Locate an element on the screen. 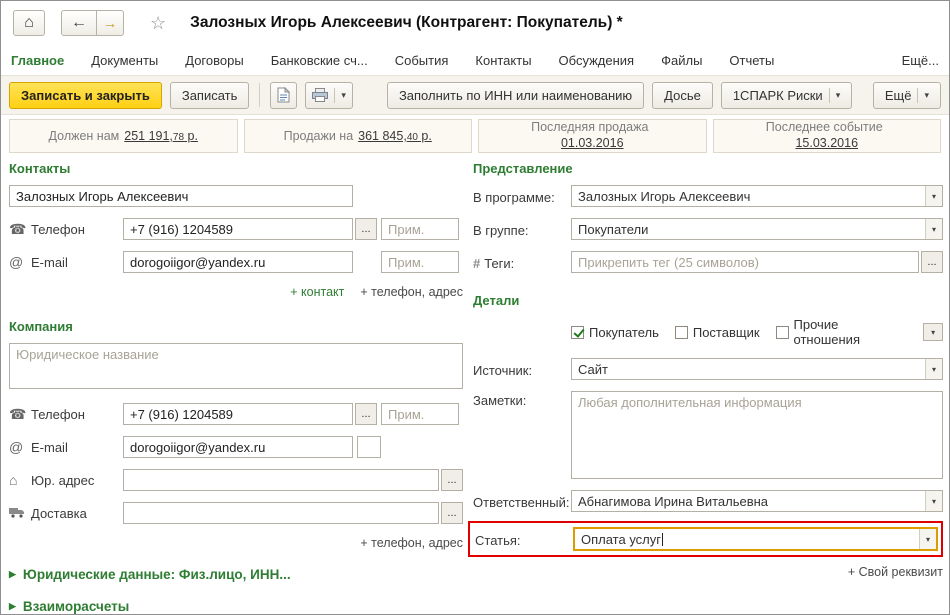  phone-icon: ☎ is located at coordinates (18, 413).